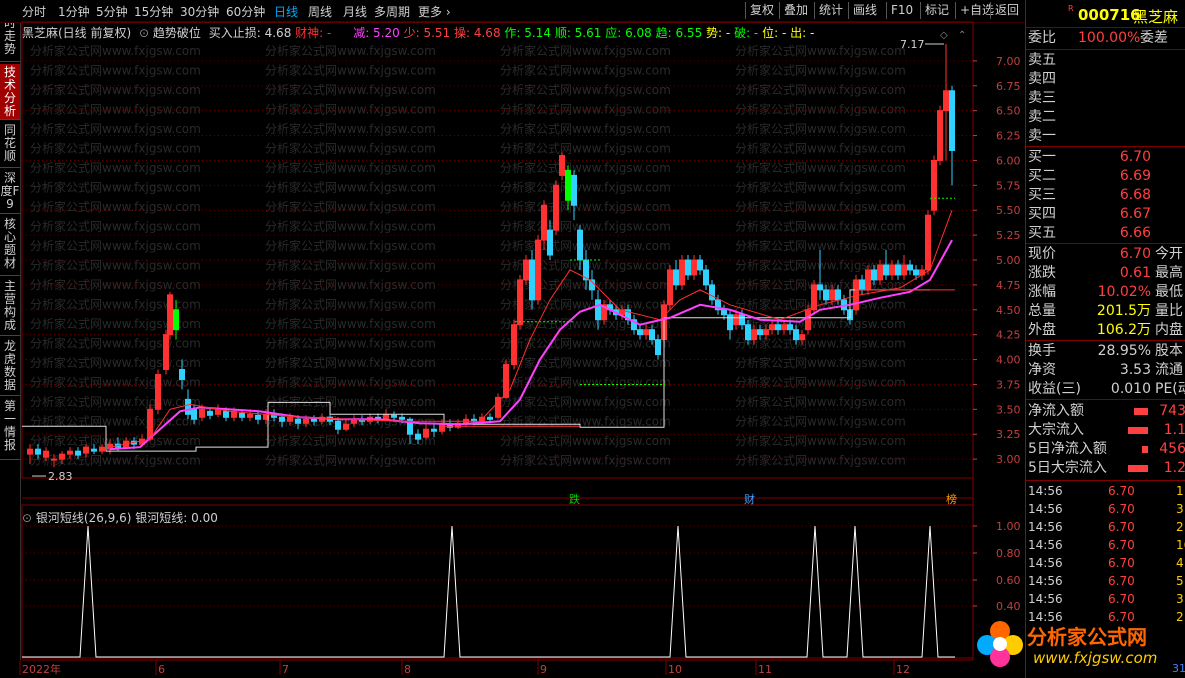 The image size is (1185, 678). Describe the element at coordinates (1008, 526) in the screenshot. I see `indicator-tick-label: 1.00` at that location.